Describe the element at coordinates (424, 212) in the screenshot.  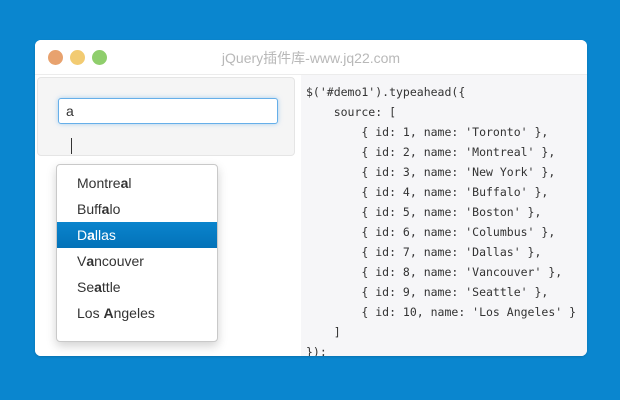
I see `code-line: { id: 5, name: 'Boston' },` at that location.